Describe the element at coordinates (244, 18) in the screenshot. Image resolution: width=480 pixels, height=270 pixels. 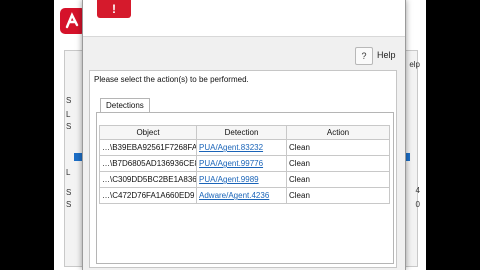
I see `dialog-header: !` at that location.